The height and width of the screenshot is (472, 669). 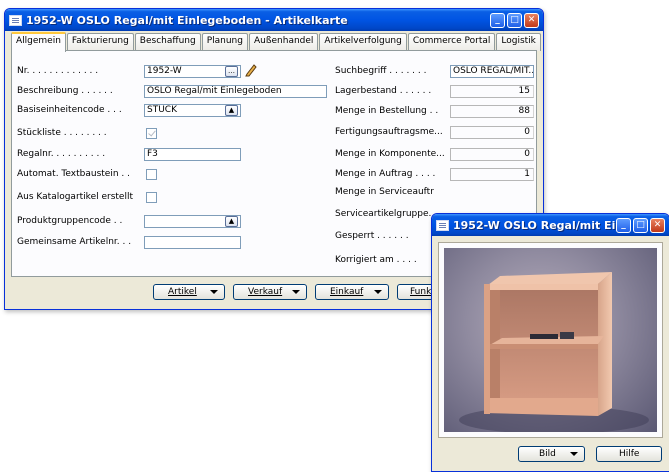 I want to click on label-beschreibung: Beschreibung . . . . . ., so click(x=65, y=91).